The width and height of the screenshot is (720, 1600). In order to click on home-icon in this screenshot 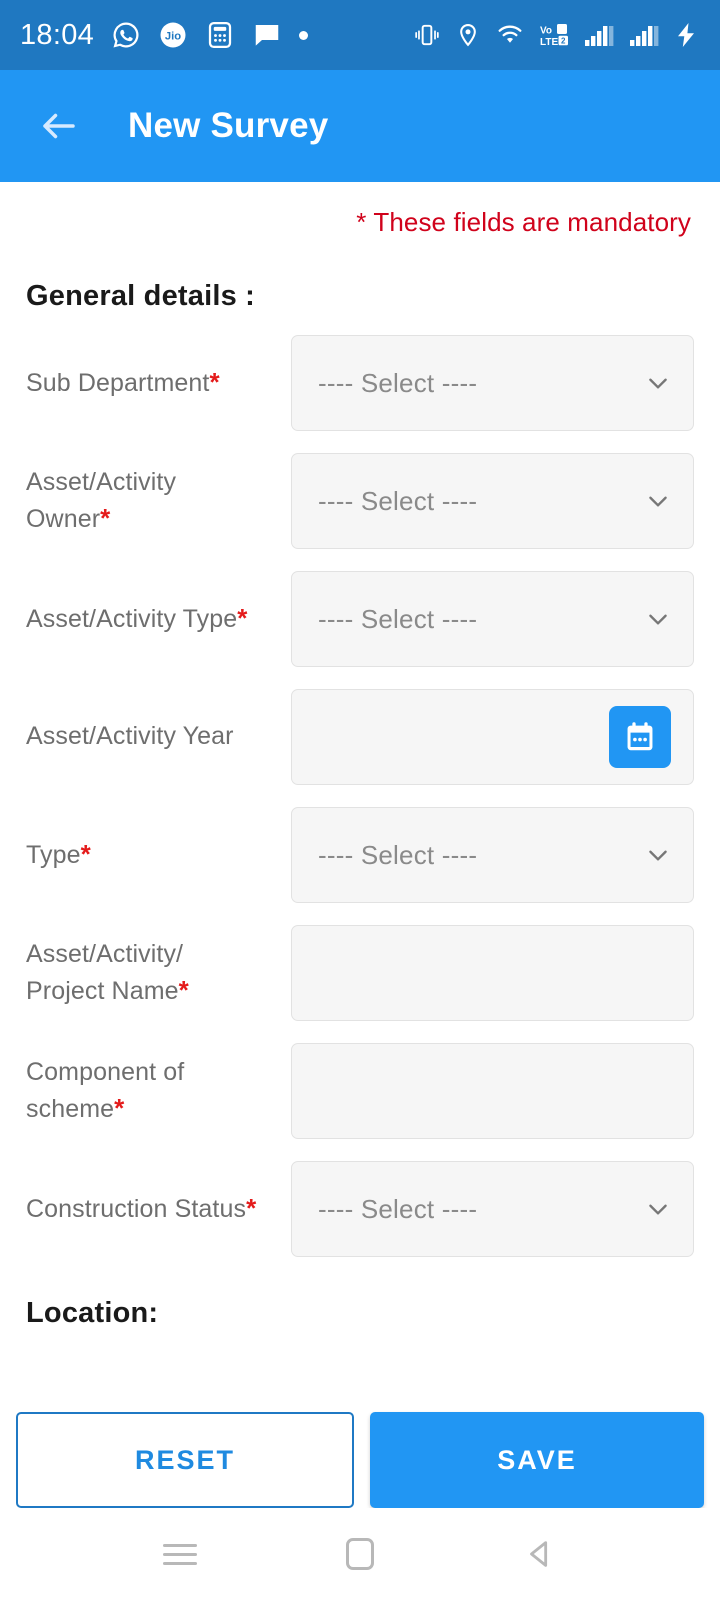, I will do `click(360, 1554)`.